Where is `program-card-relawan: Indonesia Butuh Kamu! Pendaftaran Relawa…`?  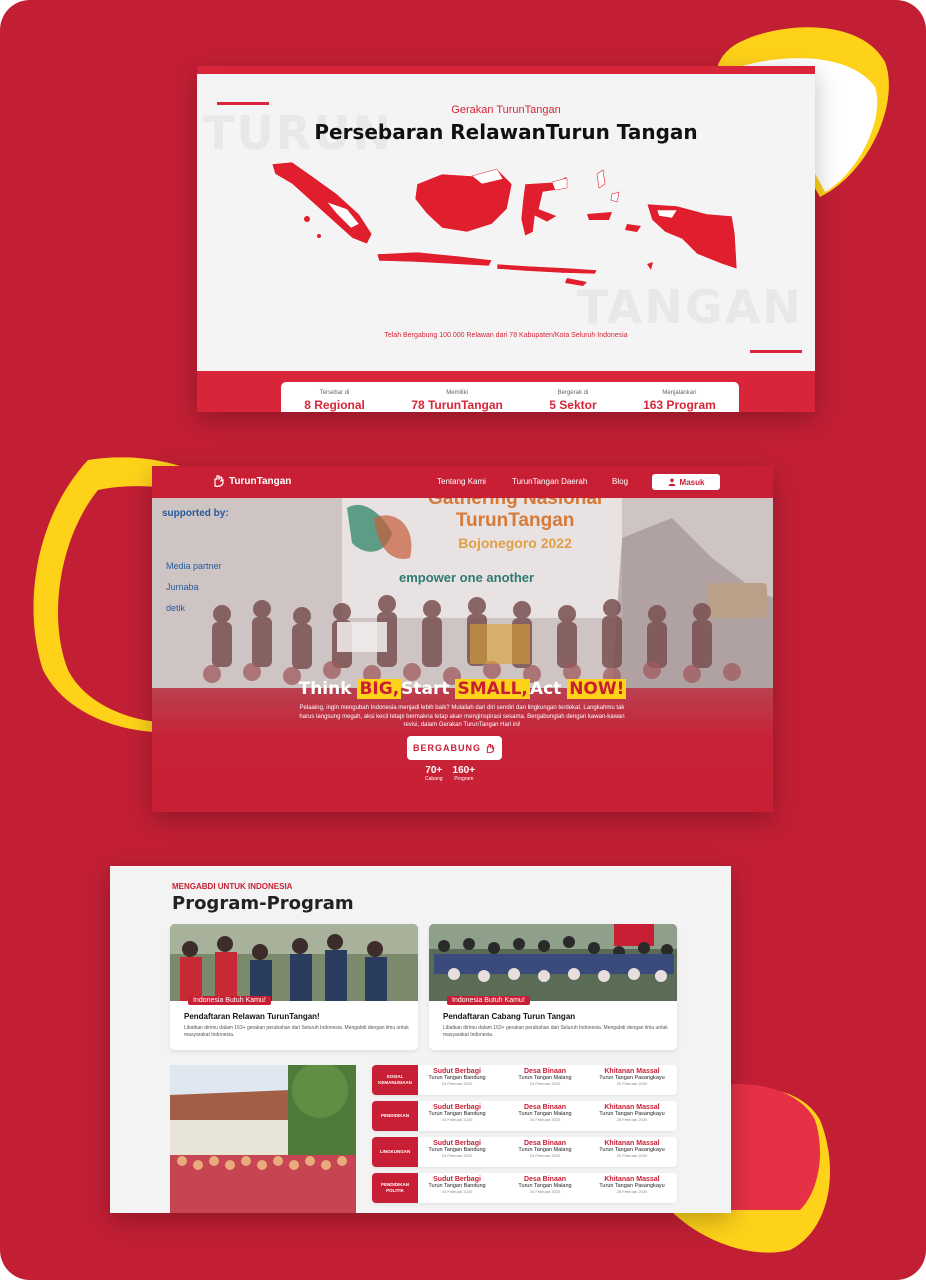
program-card-relawan: Indonesia Butuh Kamu! Pendaftaran Relawa… is located at coordinates (294, 987).